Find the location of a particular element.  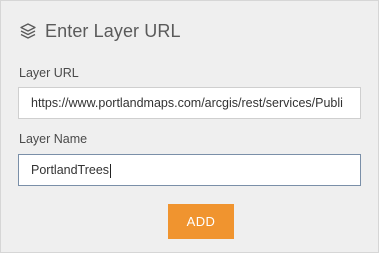

layer-name-value: PortlandTrees is located at coordinates (70, 170).